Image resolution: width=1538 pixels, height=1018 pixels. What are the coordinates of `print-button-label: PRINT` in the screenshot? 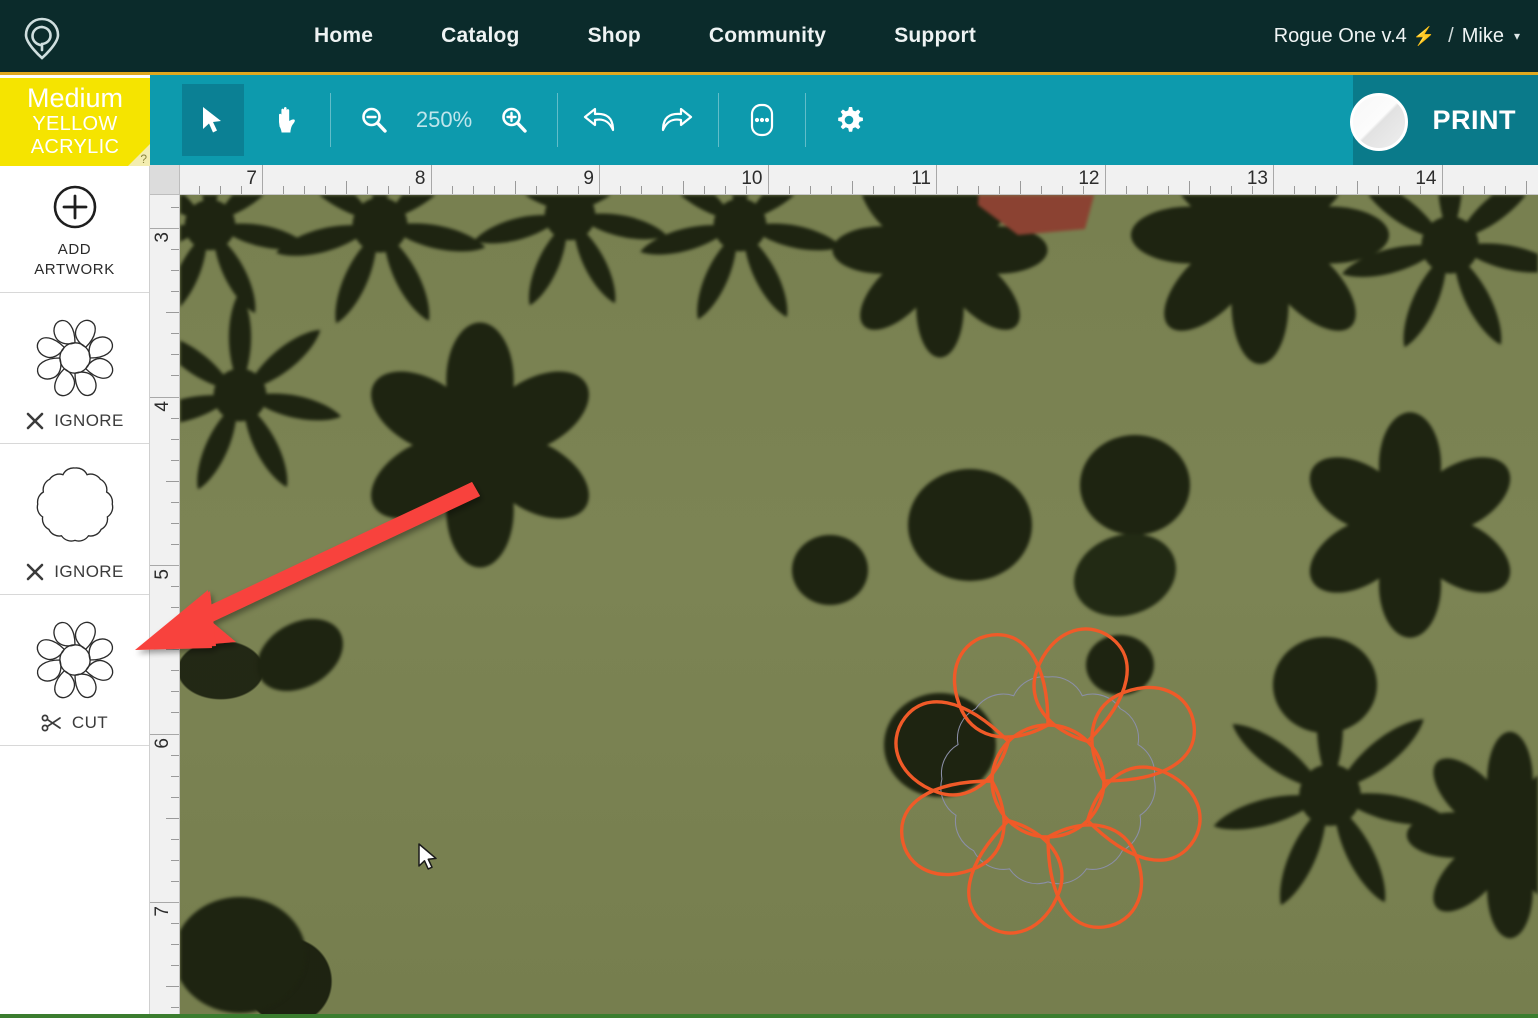 It's located at (1474, 119).